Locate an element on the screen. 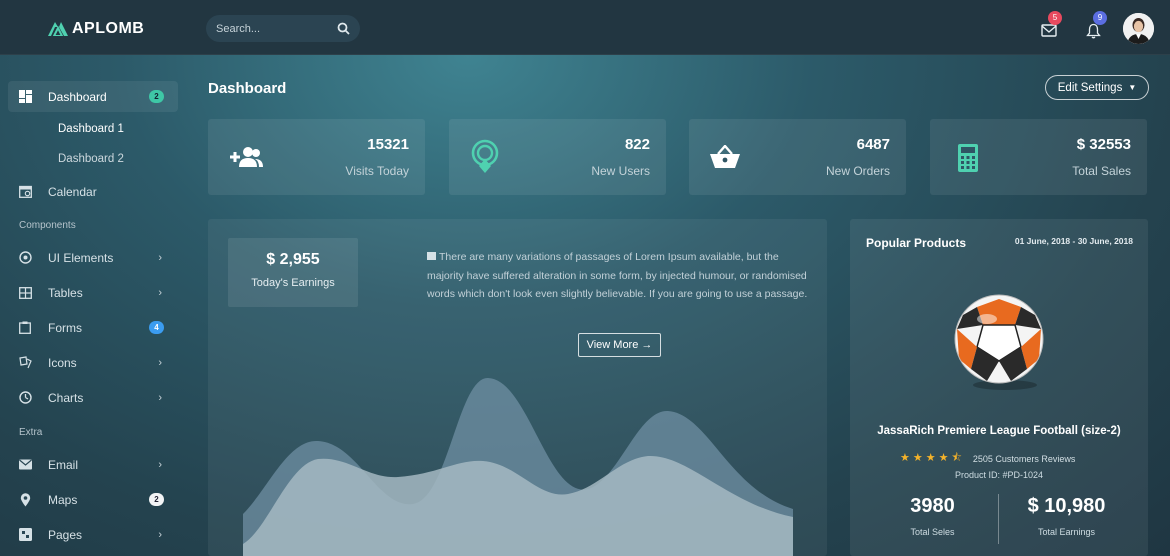 Image resolution: width=1170 pixels, height=556 pixels. page-title: Dashboard is located at coordinates (247, 88).